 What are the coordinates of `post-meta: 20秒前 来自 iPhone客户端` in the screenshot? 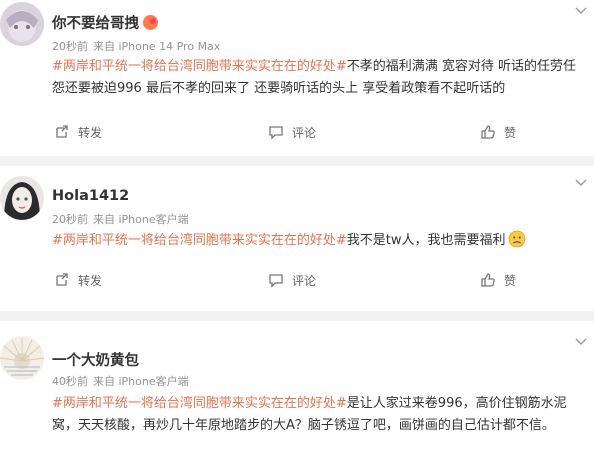 It's located at (123, 219).